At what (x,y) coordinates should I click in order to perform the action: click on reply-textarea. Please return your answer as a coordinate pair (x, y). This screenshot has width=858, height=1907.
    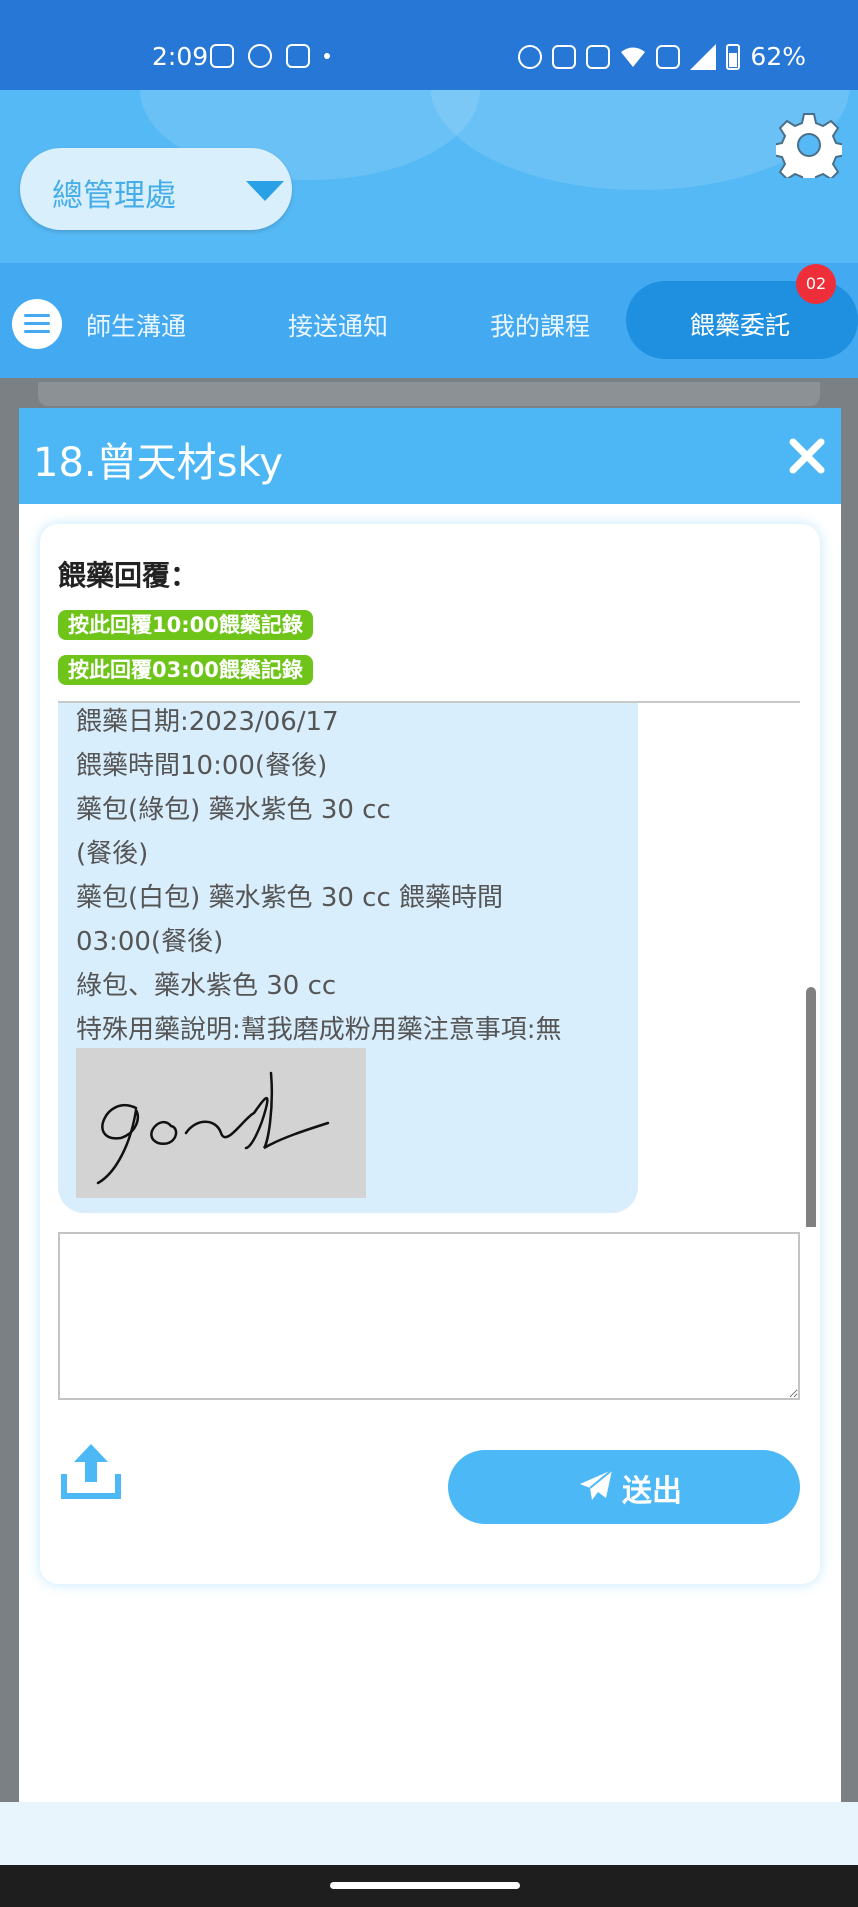
    Looking at the image, I should click on (429, 1316).